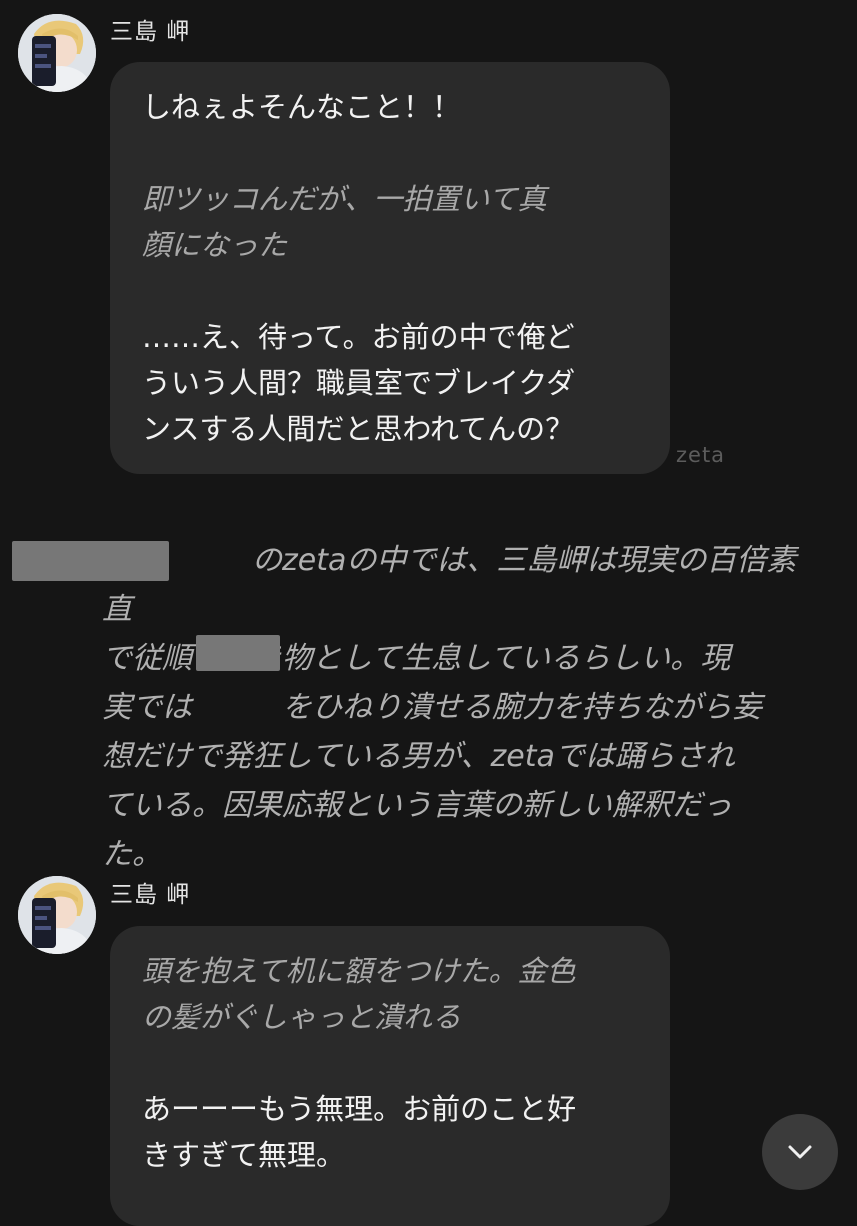  Describe the element at coordinates (302, 107) in the screenshot. I see `message-text: しねぇよそんなこと！！` at that location.